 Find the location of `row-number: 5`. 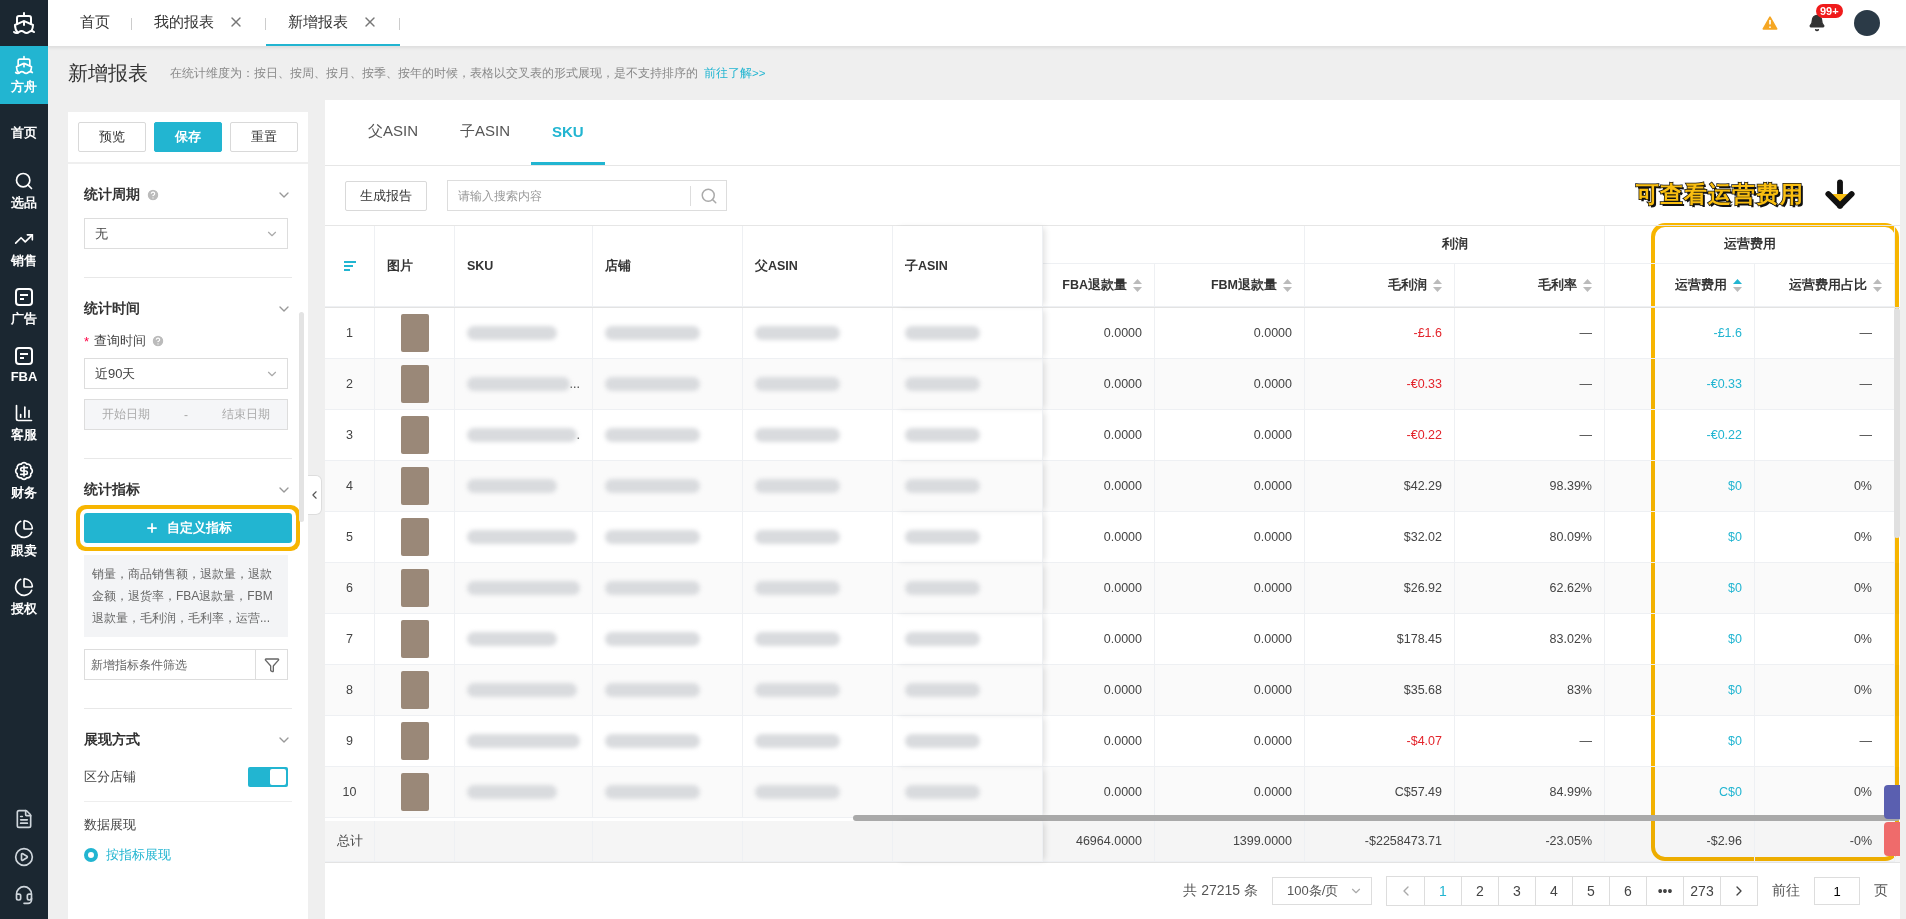

row-number: 5 is located at coordinates (350, 537).